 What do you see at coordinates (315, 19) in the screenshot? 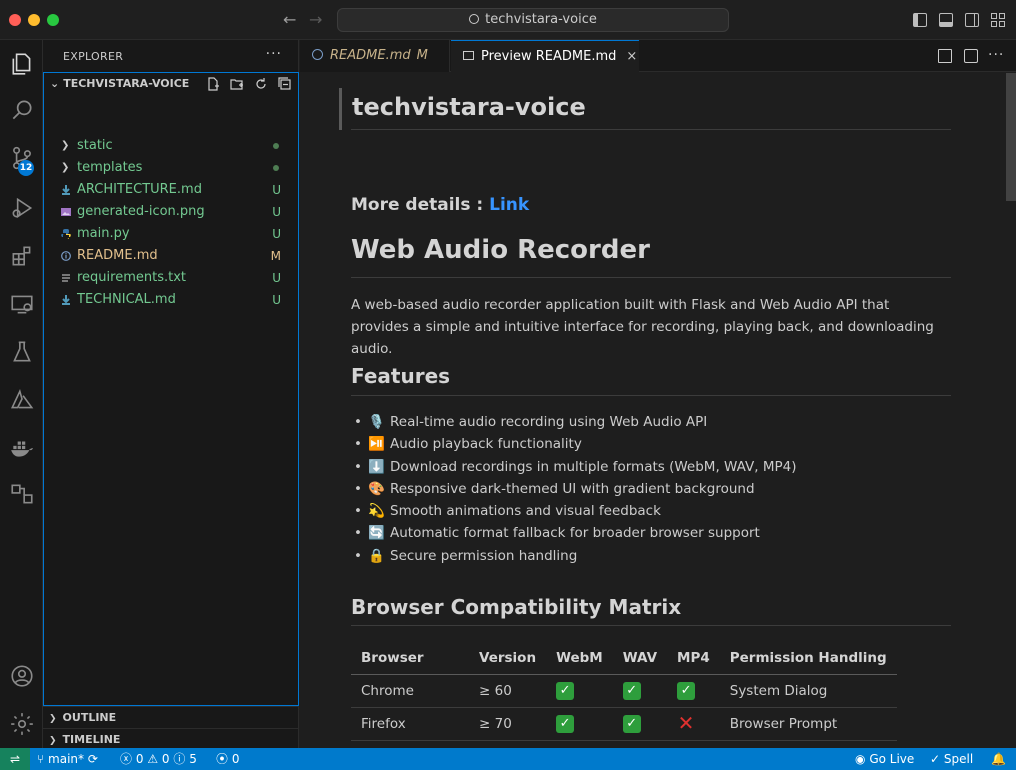
I see `forward-arrow-icon: →` at bounding box center [315, 19].